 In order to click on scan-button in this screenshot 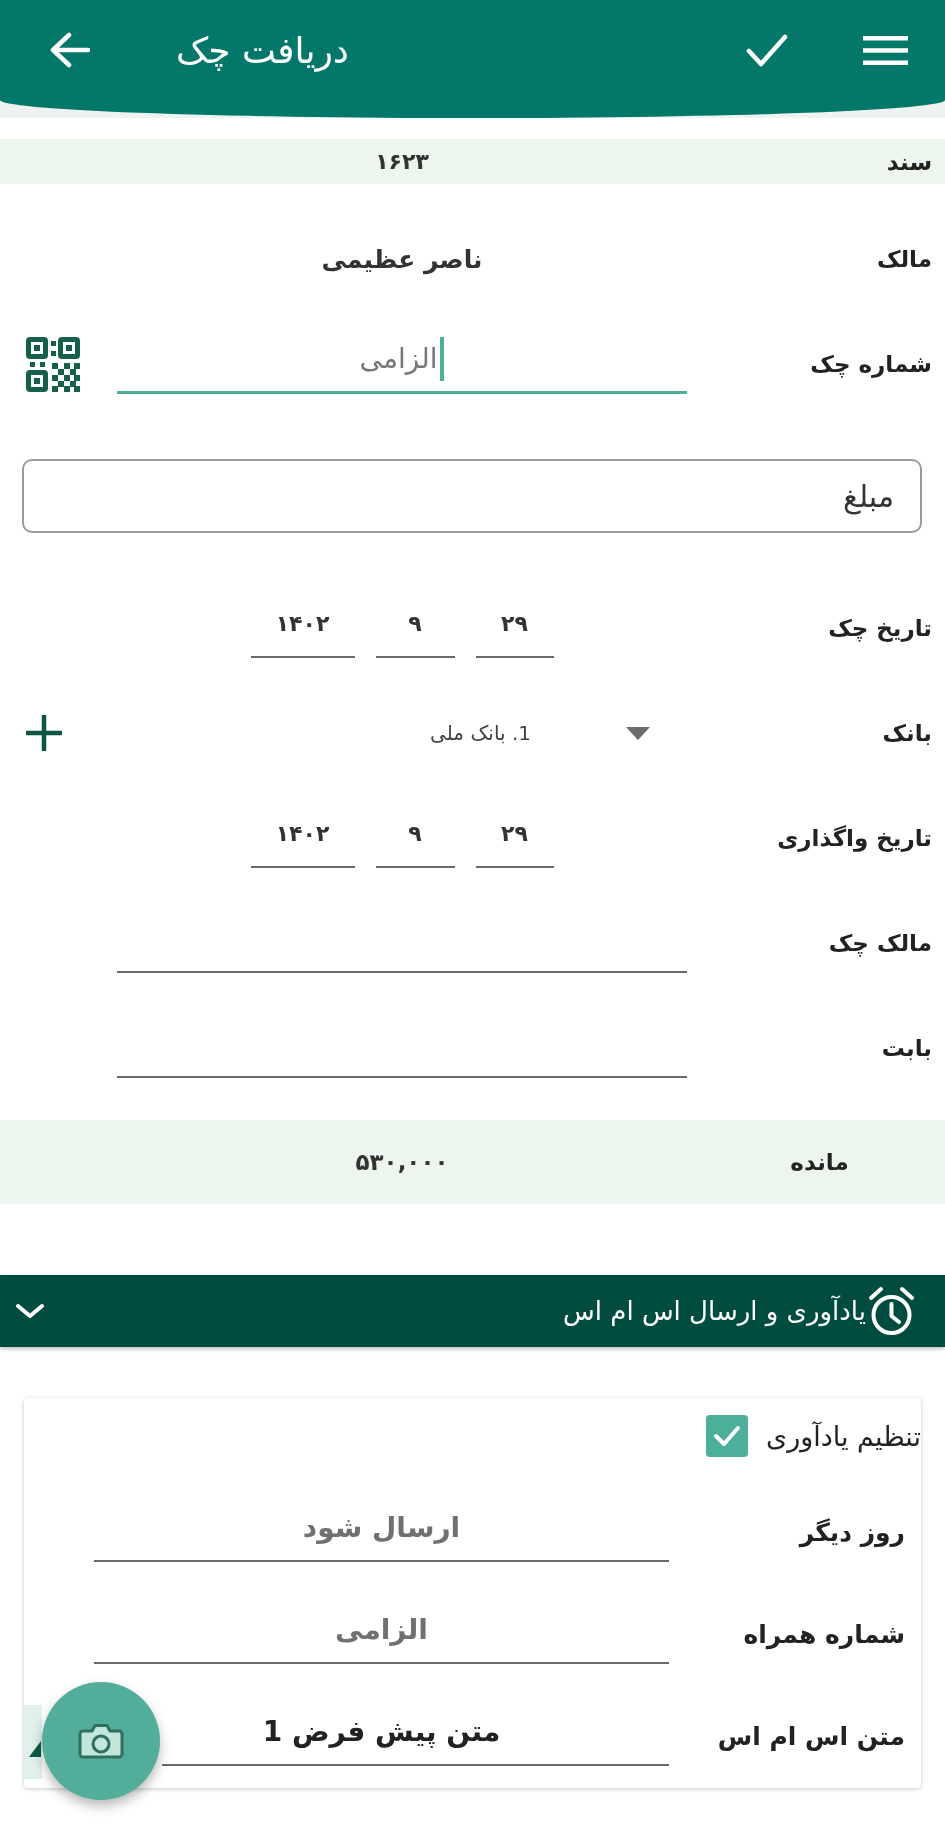, I will do `click(53, 364)`.